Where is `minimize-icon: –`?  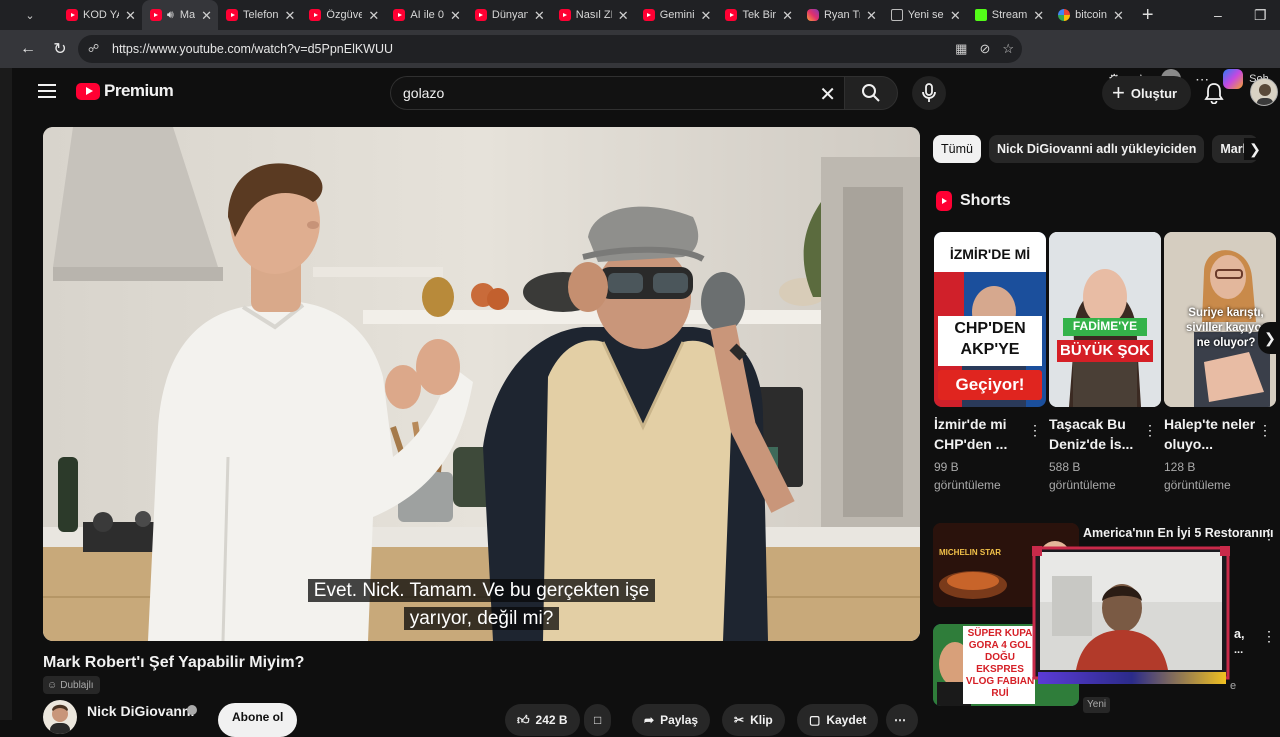
minimize-icon: – is located at coordinates (1218, 15).